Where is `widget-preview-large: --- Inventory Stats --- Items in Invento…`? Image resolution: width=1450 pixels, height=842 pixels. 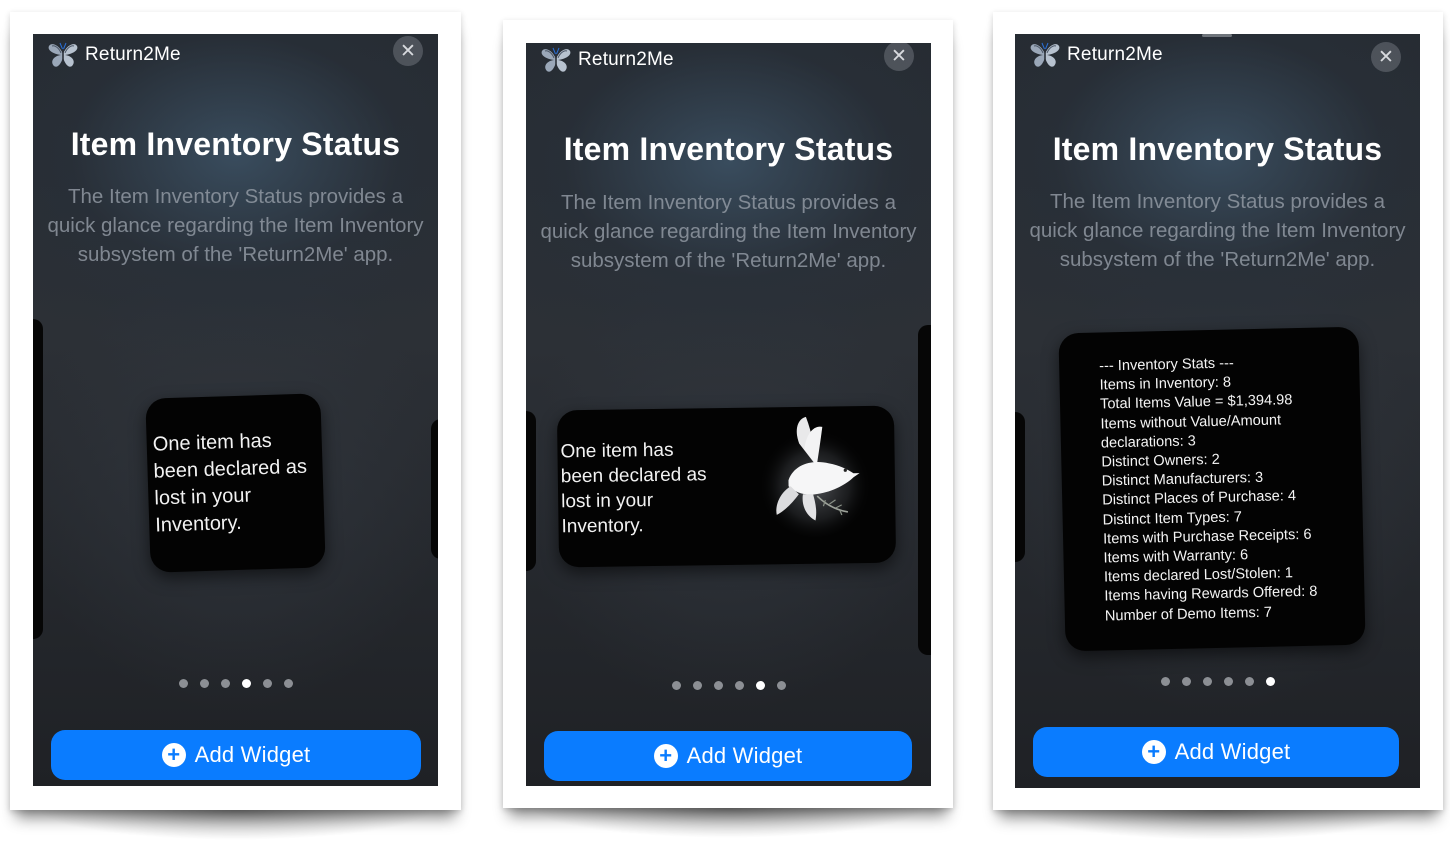 widget-preview-large: --- Inventory Stats --- Items in Invento… is located at coordinates (1212, 489).